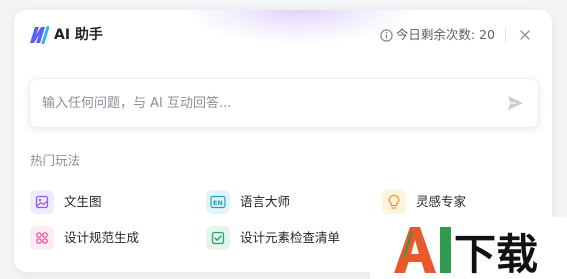 Image resolution: width=567 pixels, height=279 pixels. Describe the element at coordinates (218, 238) in the screenshot. I see `checkbox-icon` at that location.